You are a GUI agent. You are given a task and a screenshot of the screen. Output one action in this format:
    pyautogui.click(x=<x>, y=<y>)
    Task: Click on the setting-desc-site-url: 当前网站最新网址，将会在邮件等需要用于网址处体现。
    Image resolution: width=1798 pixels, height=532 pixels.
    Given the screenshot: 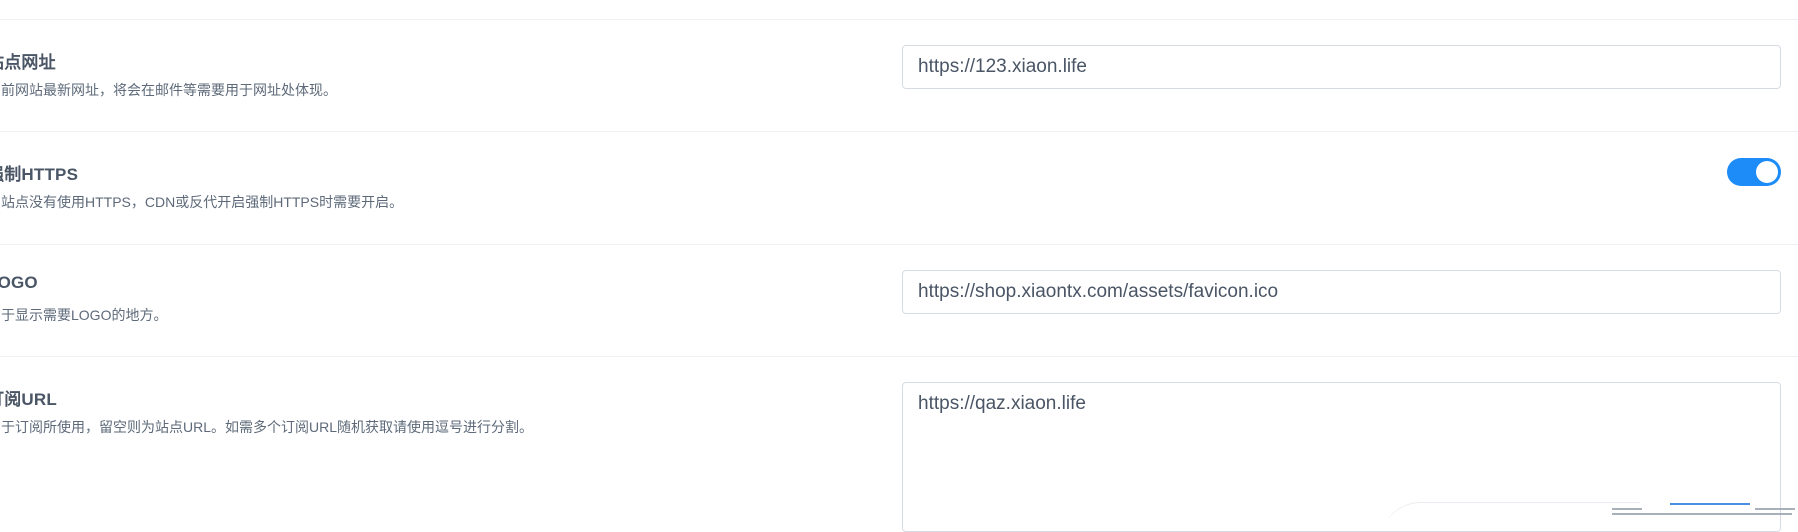 What is the action you would take?
    pyautogui.click(x=168, y=90)
    